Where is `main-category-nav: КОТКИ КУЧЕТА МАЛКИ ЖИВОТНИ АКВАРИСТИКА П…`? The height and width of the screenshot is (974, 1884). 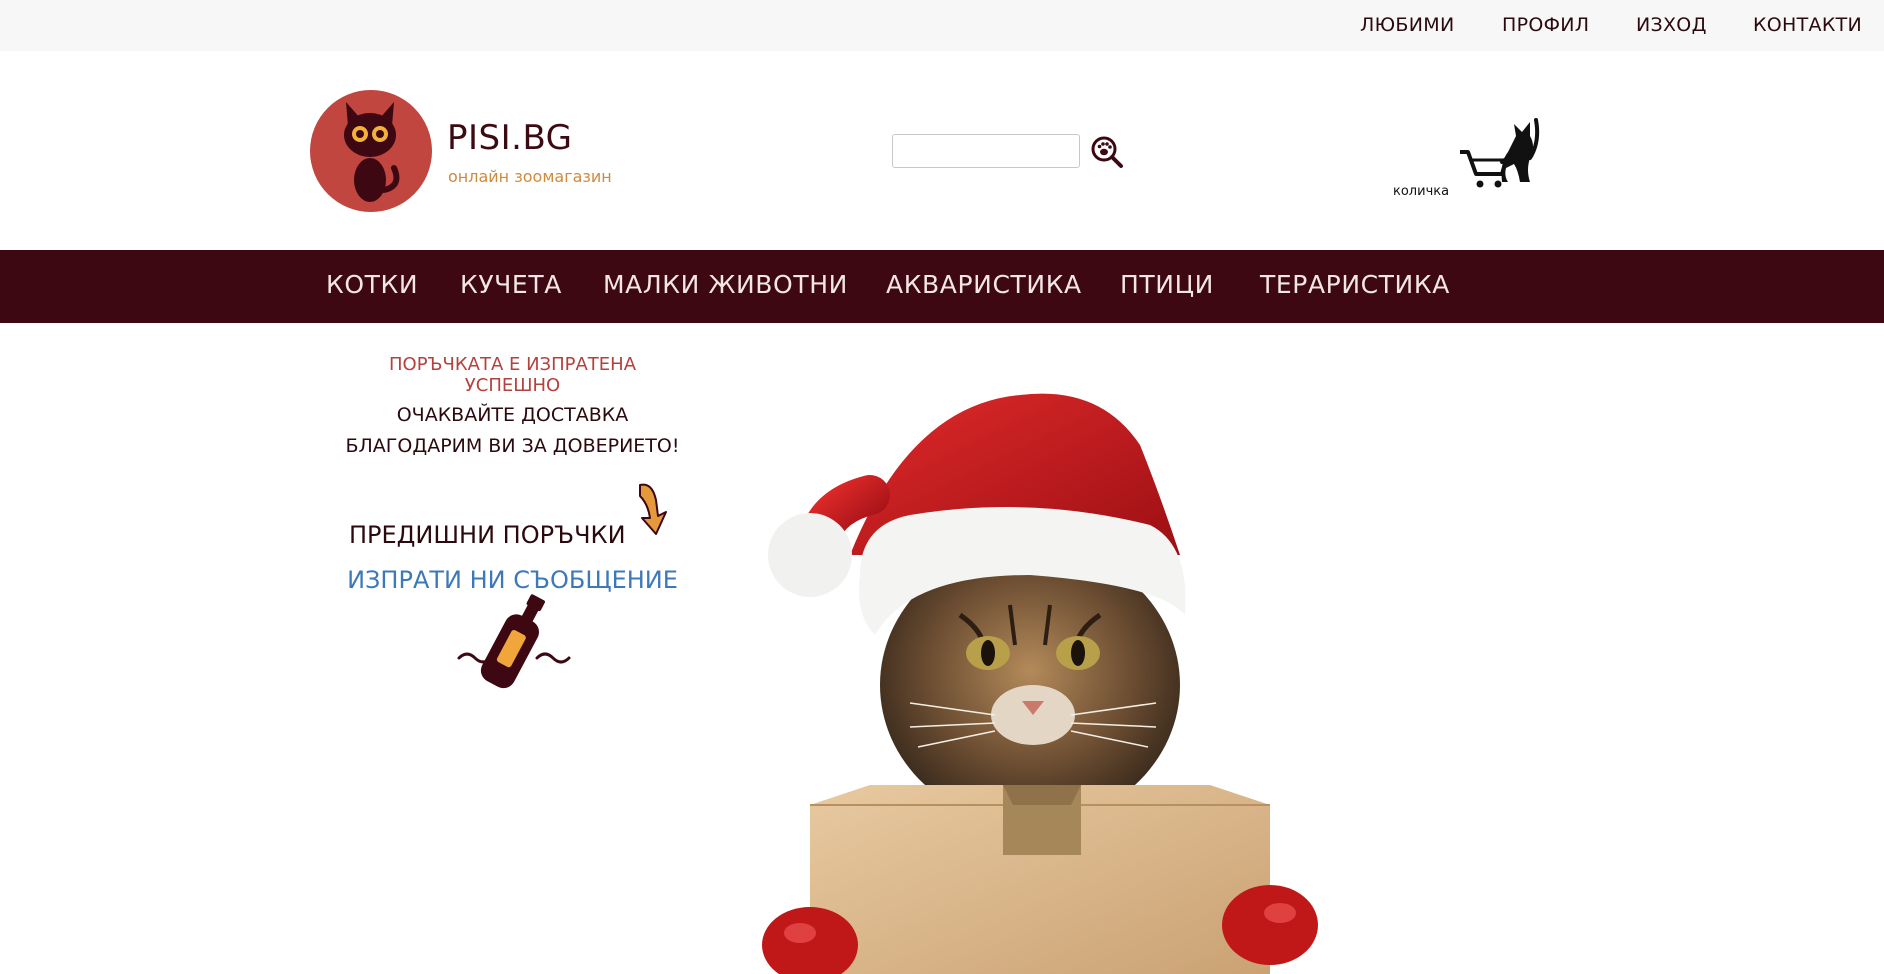 main-category-nav: КОТКИ КУЧЕТА МАЛКИ ЖИВОТНИ АКВАРИСТИКА П… is located at coordinates (942, 286).